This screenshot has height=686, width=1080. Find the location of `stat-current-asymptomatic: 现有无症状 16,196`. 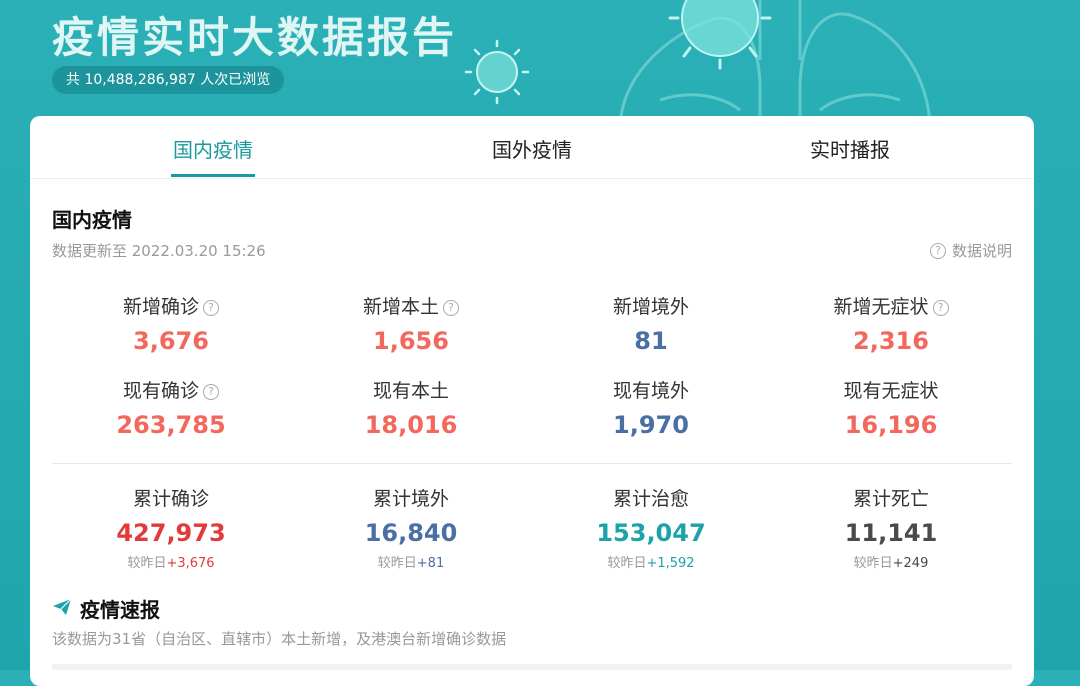

stat-current-asymptomatic: 现有无症状 16,196 is located at coordinates (891, 410).